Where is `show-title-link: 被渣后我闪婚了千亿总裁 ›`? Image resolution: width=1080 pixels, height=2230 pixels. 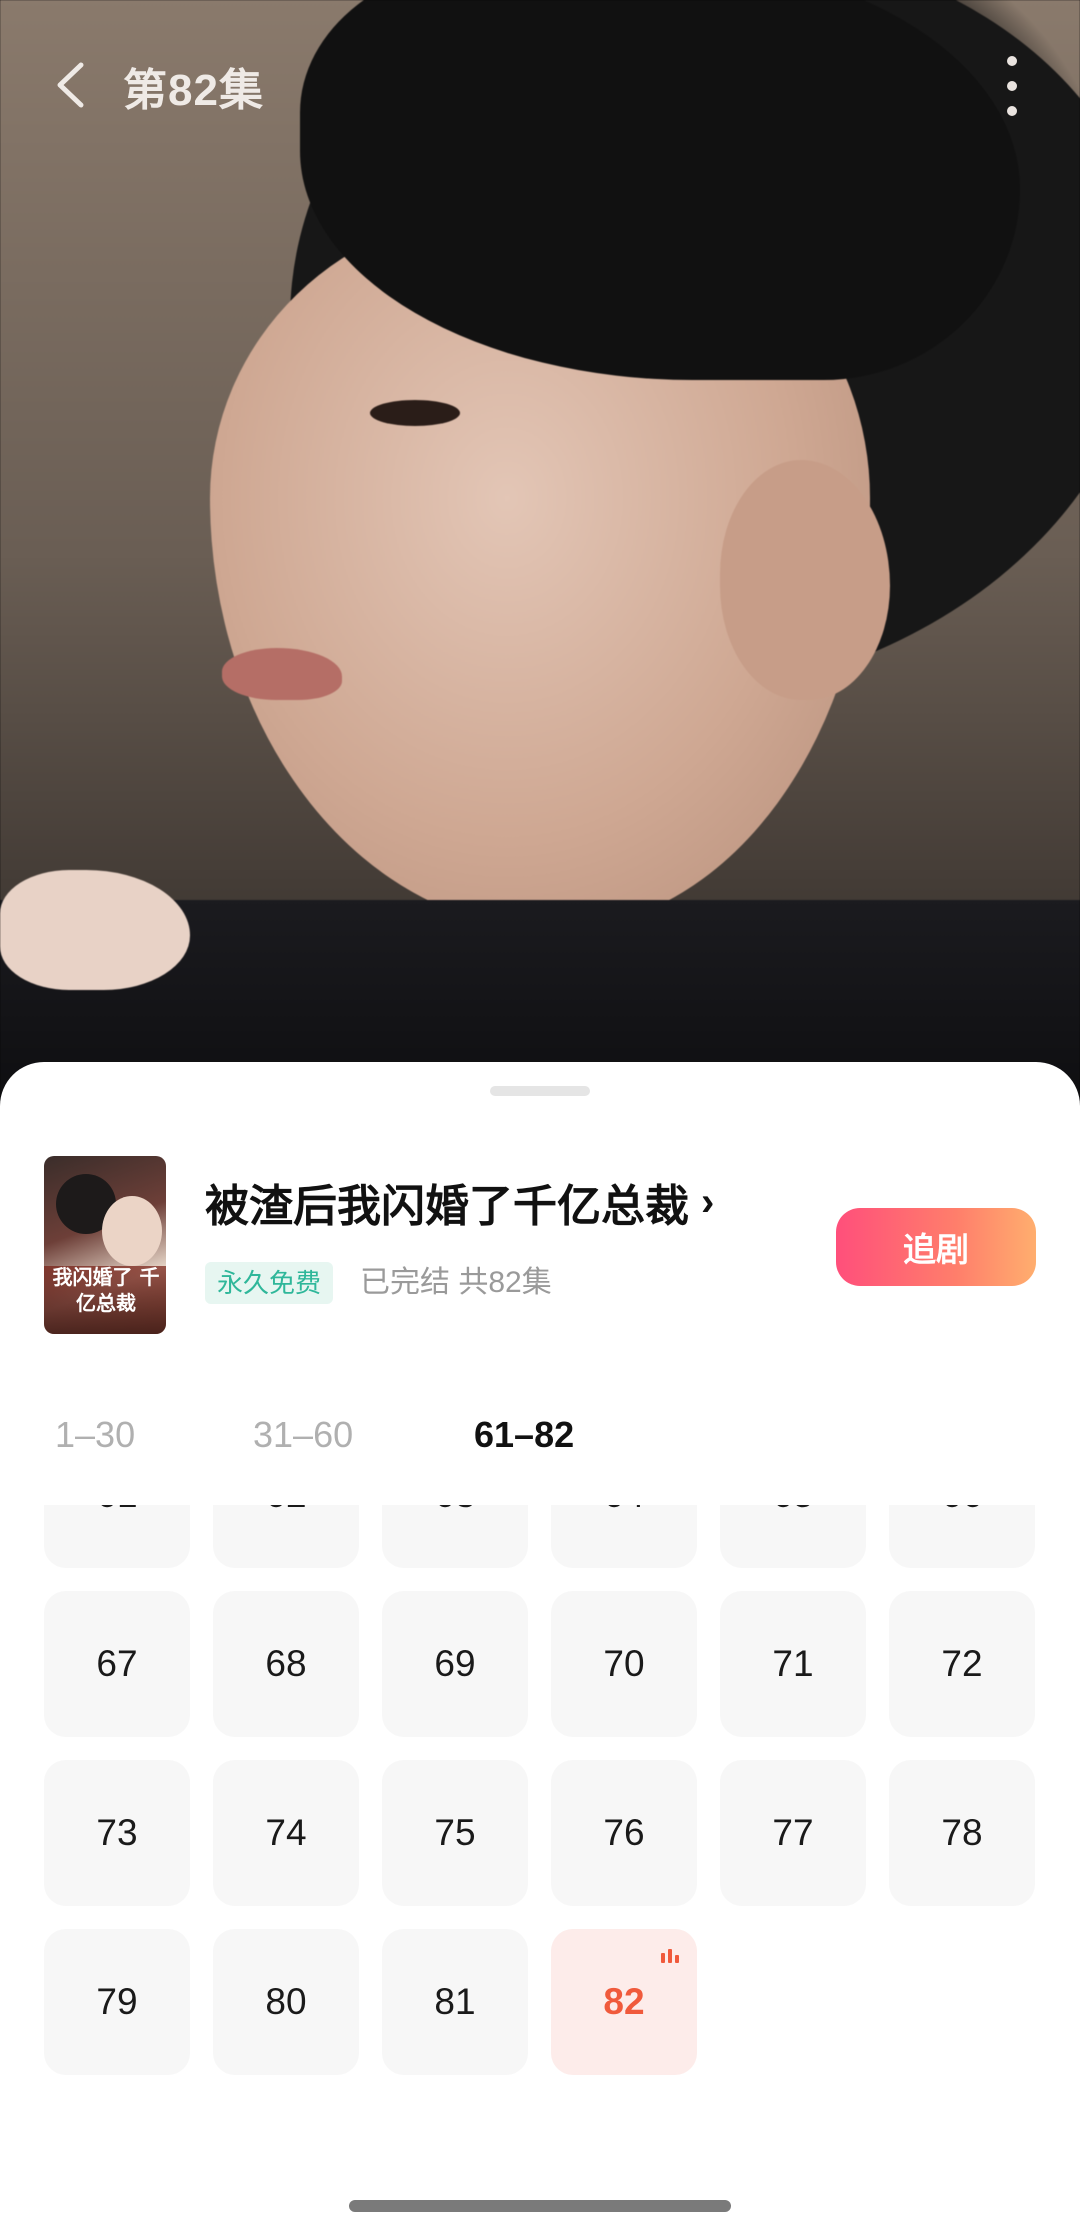 show-title-link: 被渣后我闪婚了千亿总裁 › is located at coordinates (459, 1202).